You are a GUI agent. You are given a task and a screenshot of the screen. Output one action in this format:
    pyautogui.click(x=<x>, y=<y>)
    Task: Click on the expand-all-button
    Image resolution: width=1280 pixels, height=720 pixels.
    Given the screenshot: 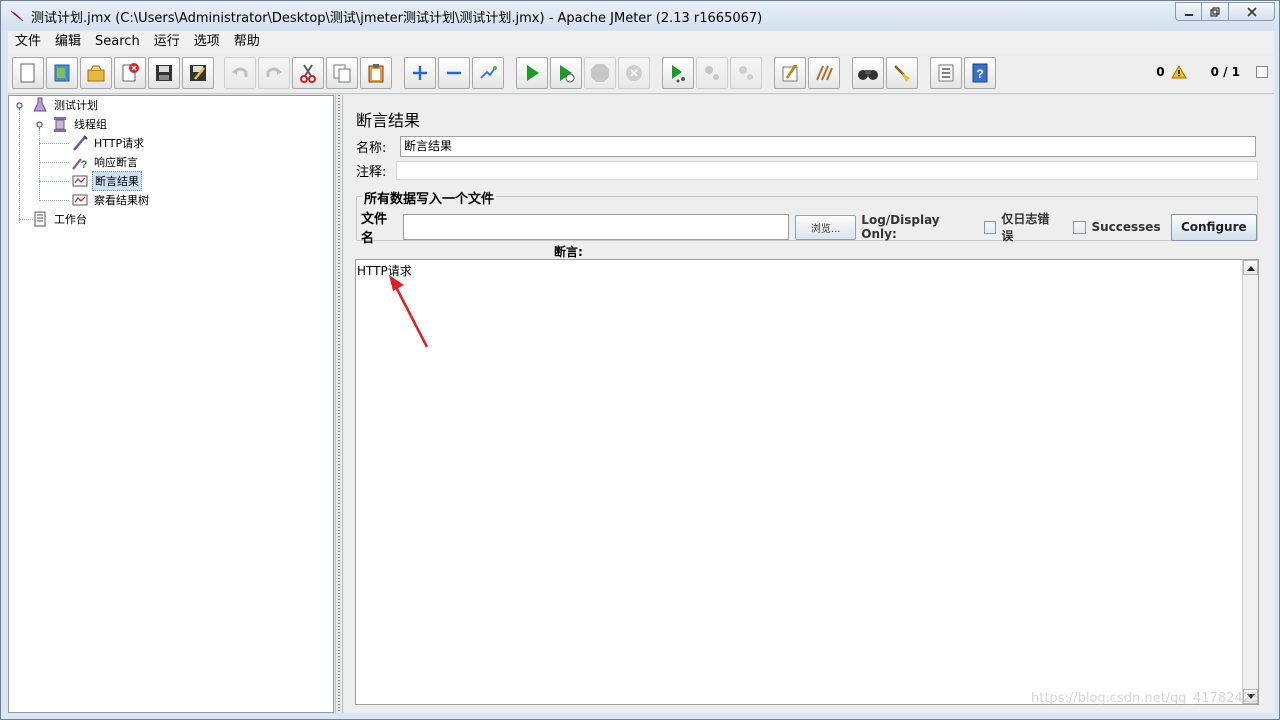 What is the action you would take?
    pyautogui.click(x=420, y=73)
    